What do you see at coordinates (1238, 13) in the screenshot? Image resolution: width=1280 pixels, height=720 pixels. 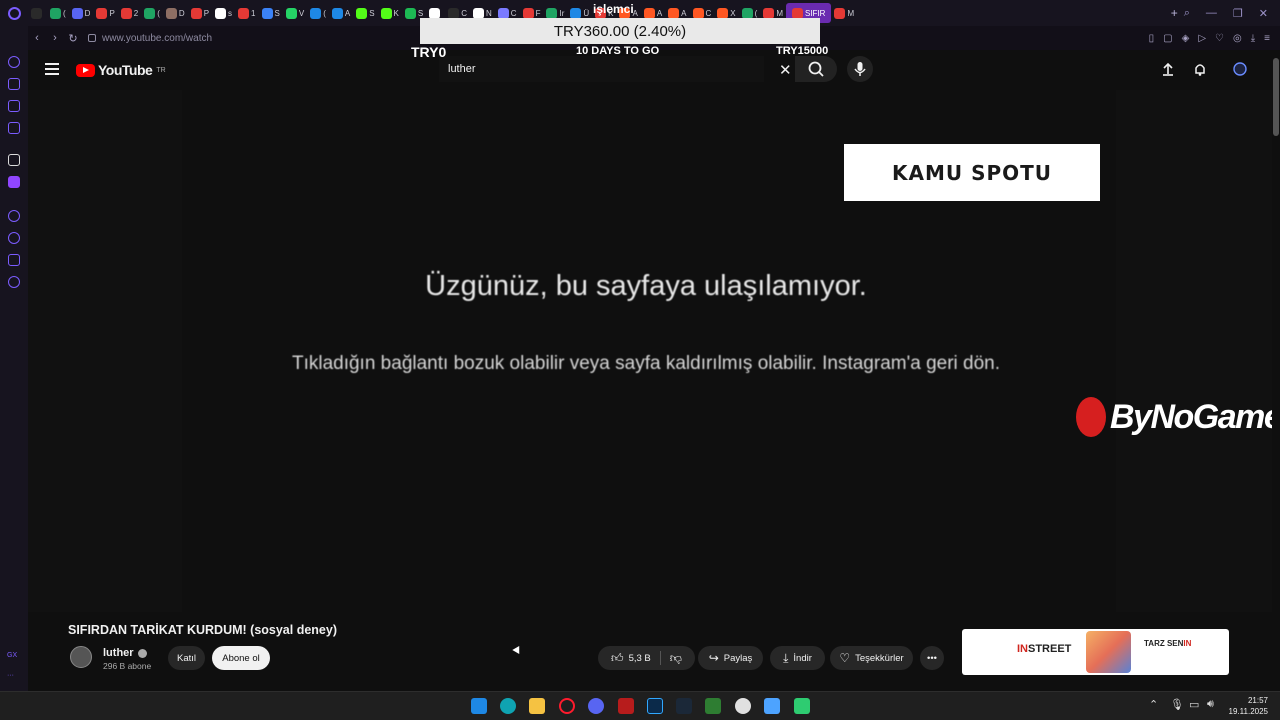 I see `restore-icon: ❐` at bounding box center [1238, 13].